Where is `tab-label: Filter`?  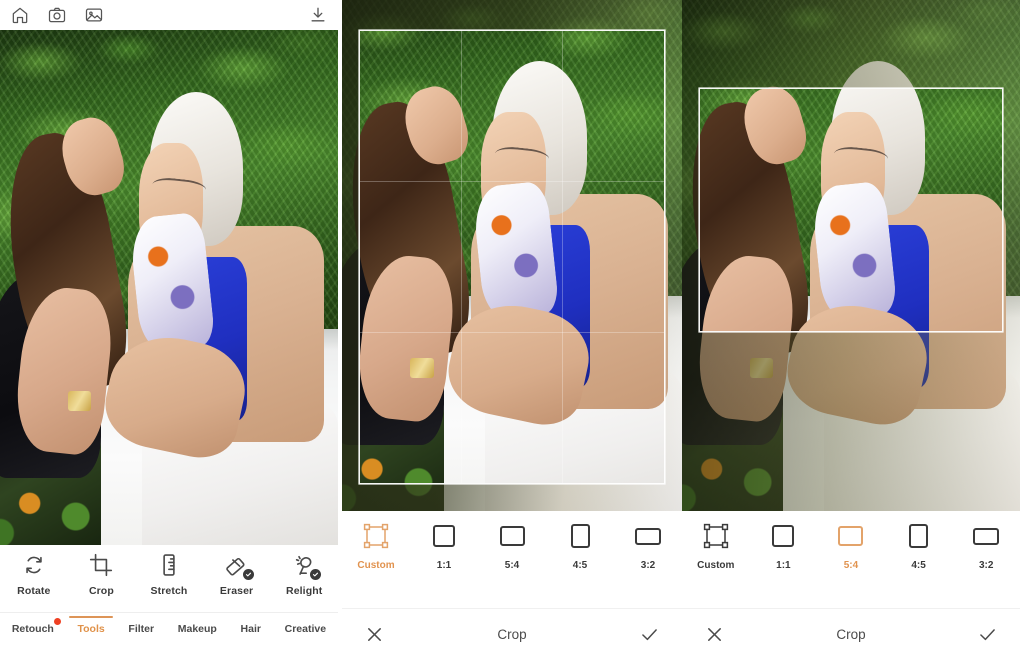
tab-label: Filter is located at coordinates (141, 628).